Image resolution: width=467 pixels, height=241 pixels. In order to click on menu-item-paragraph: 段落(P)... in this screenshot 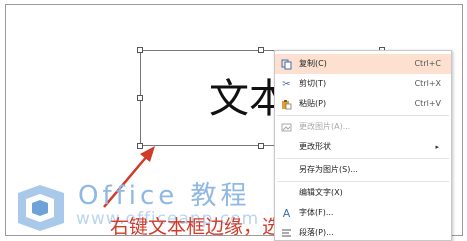, I will do `click(363, 231)`.